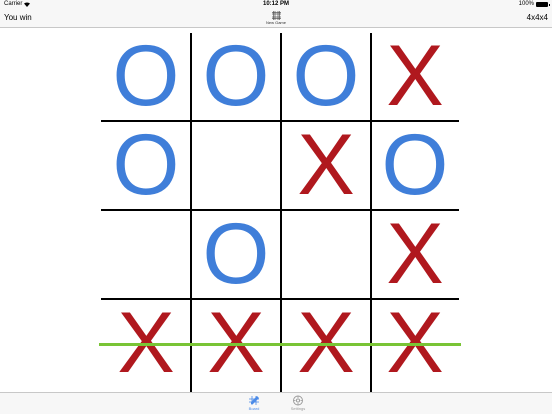 This screenshot has height=414, width=552. I want to click on game-status: You win, so click(18, 17).